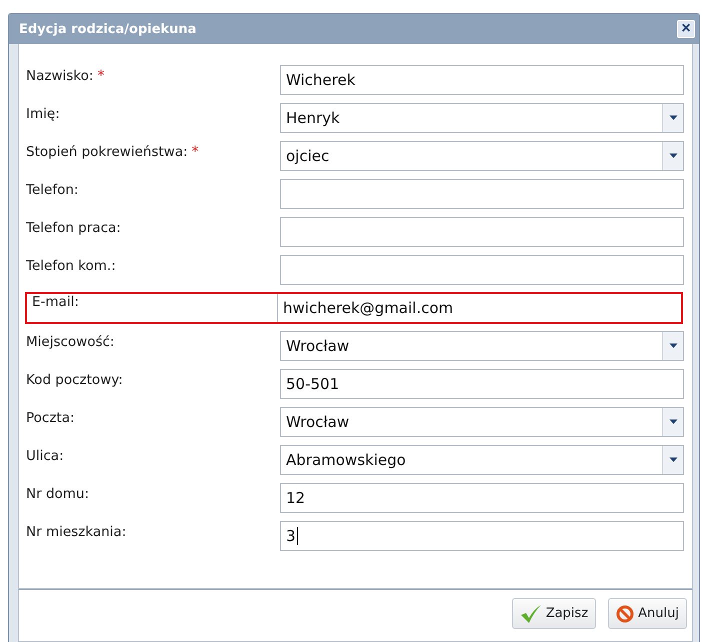 The image size is (702, 642). What do you see at coordinates (554, 613) in the screenshot?
I see `save-button: Zapisz` at bounding box center [554, 613].